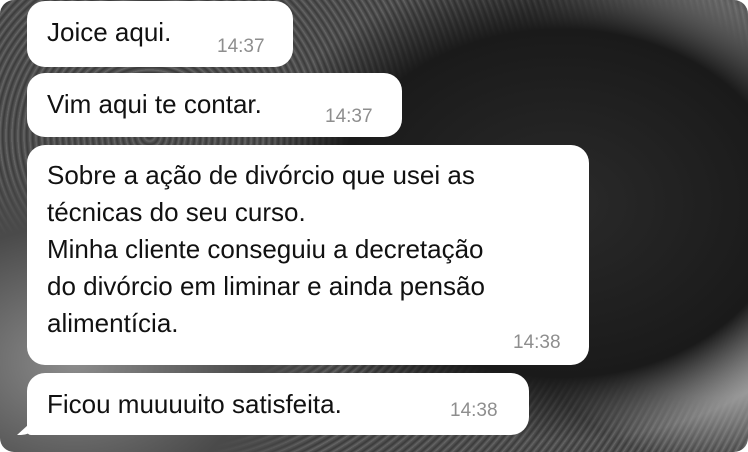 This screenshot has height=452, width=748. Describe the element at coordinates (109, 32) in the screenshot. I see `message-text: Joice aqui.` at that location.